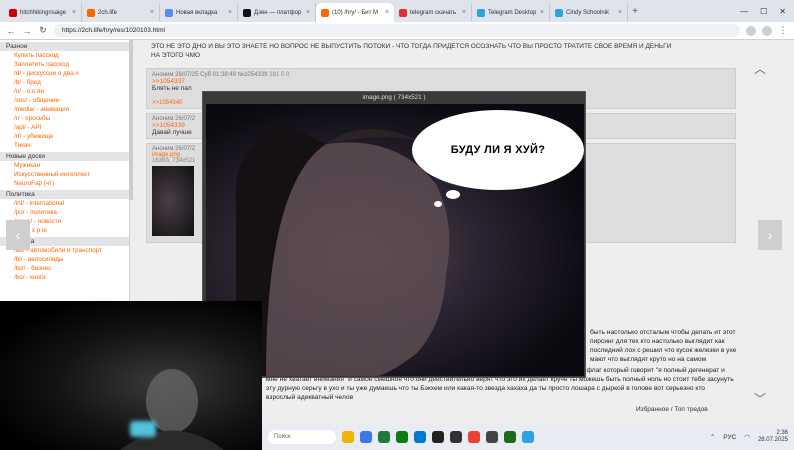  Describe the element at coordinates (64, 91) in the screenshot. I see `sidebar-board-link: /o/ - o:o:ян` at that location.